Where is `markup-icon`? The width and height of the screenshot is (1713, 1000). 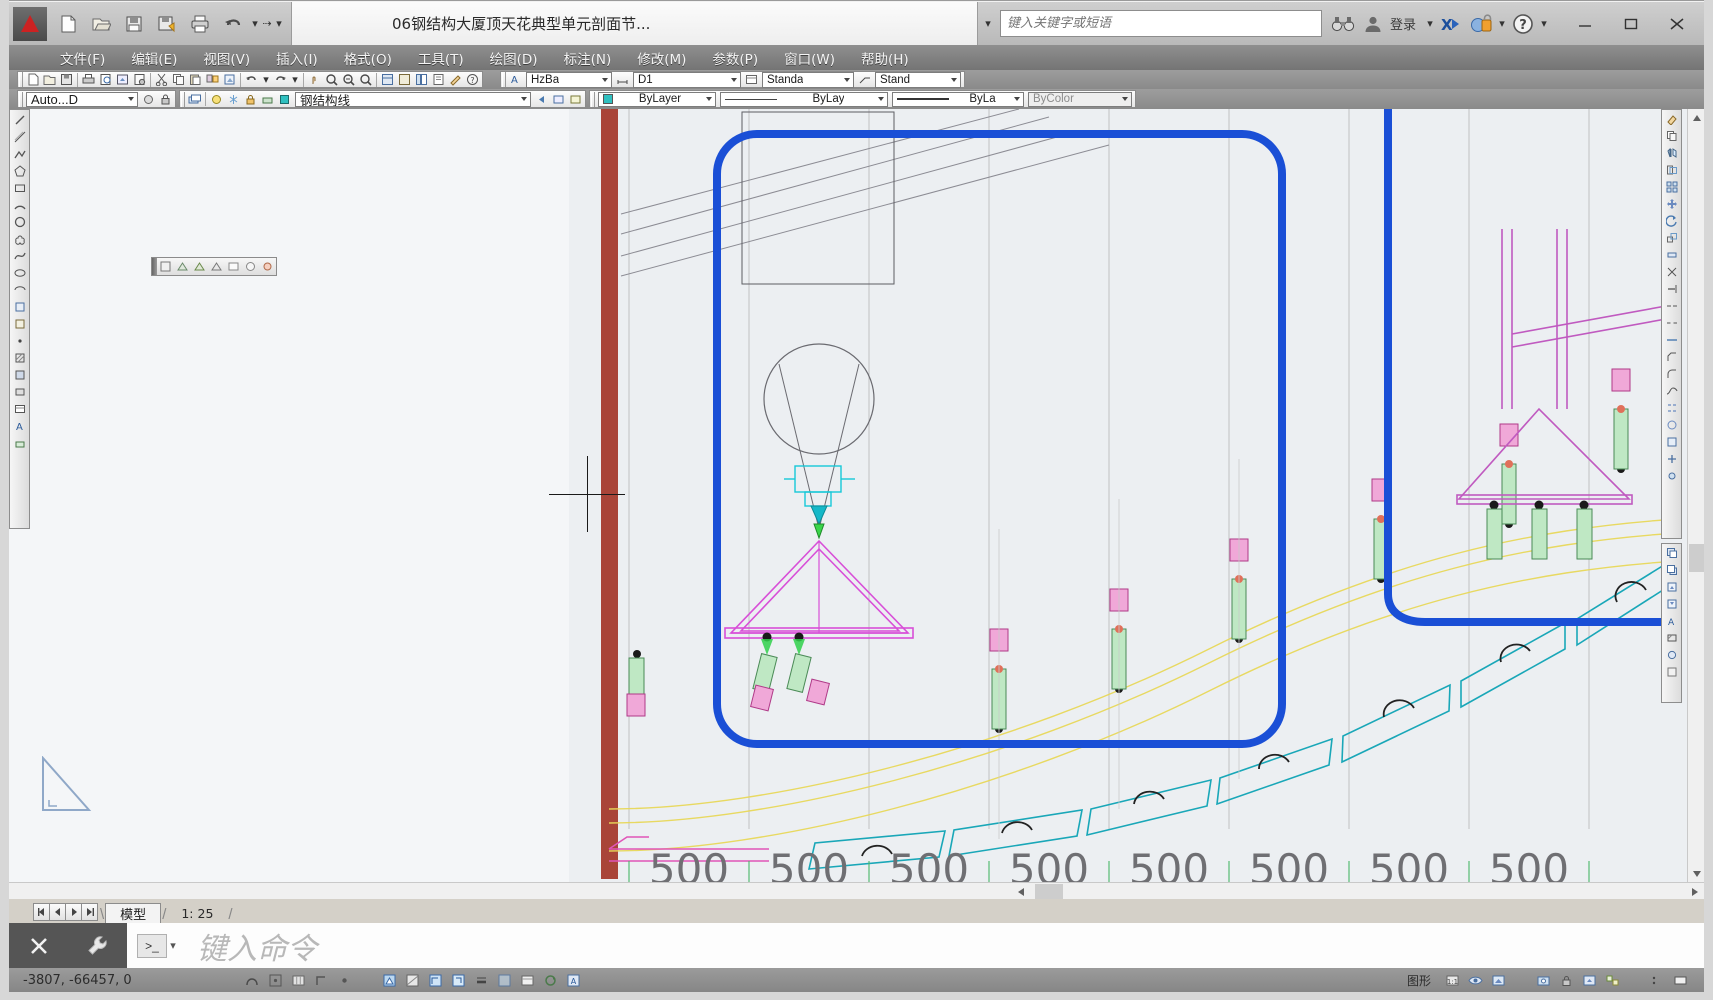 markup-icon is located at coordinates (455, 80).